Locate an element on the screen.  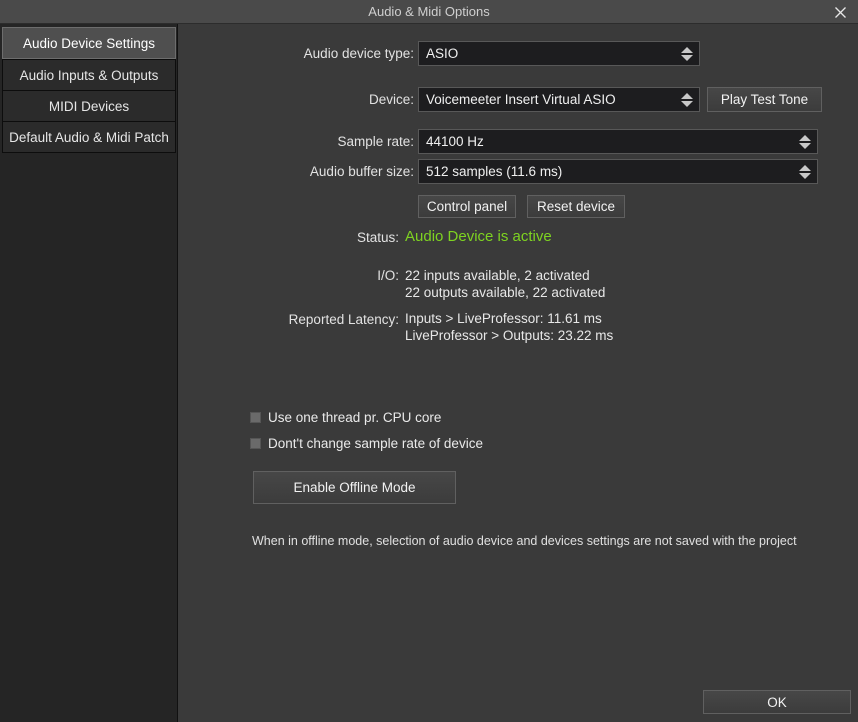
checkbox-use-one-thread-per-cpu-core: Use one thread pr. CPU core is located at coordinates (345, 417).